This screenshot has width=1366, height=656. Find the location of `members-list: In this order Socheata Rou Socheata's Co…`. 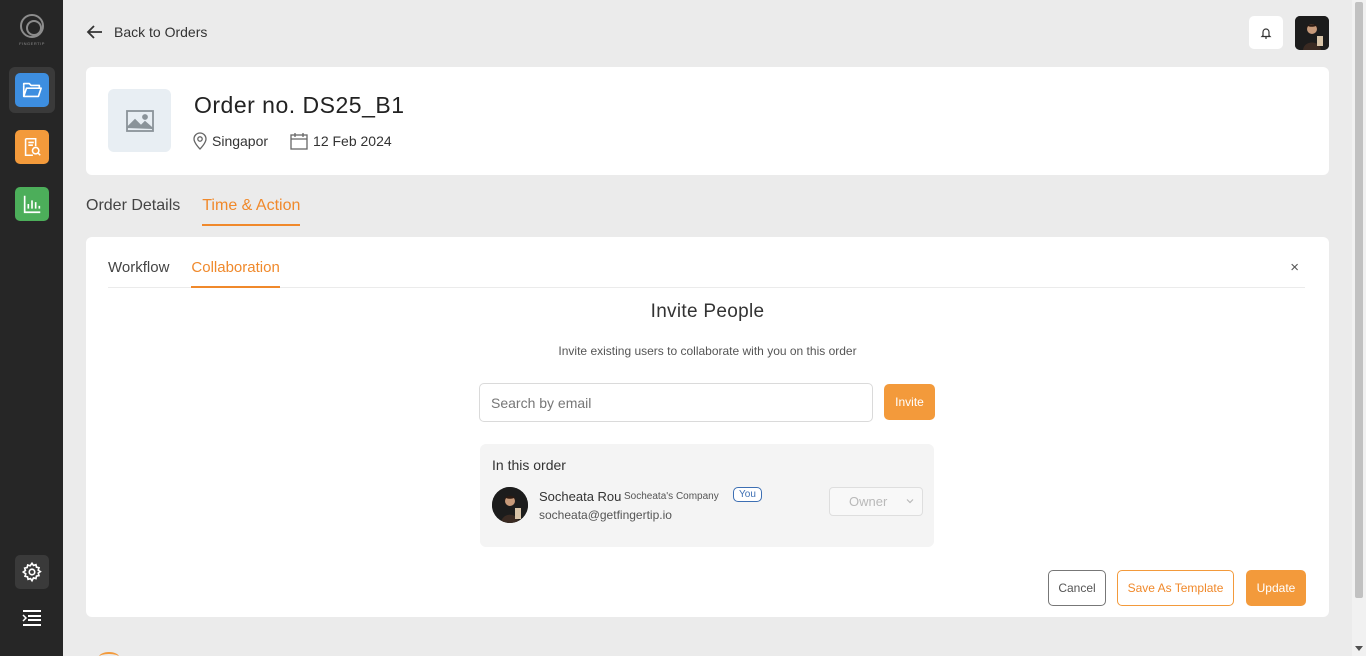

members-list: In this order Socheata Rou Socheata's Co… is located at coordinates (707, 495).